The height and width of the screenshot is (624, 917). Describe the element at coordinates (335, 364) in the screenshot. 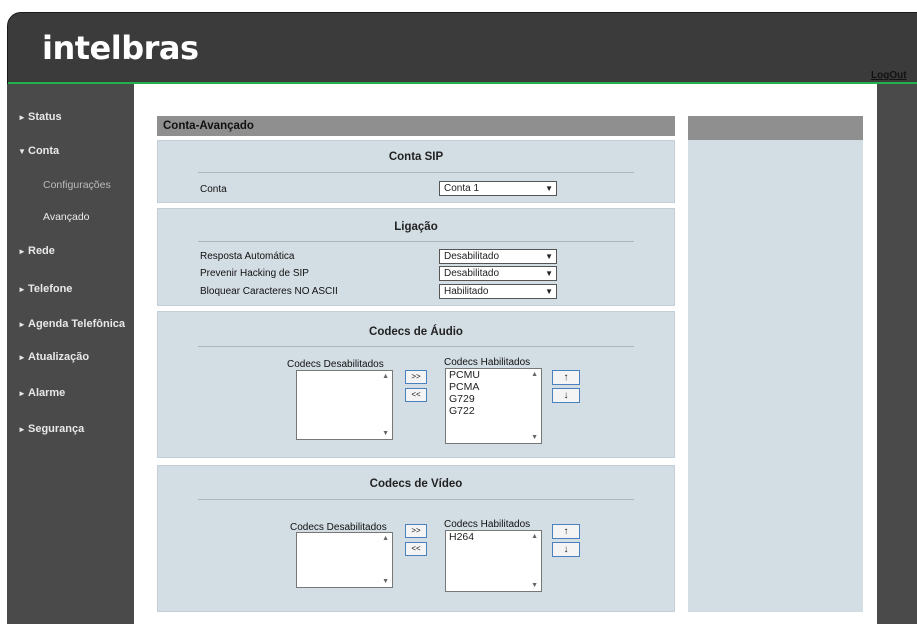

I see `codecs-desabilitados-label: Codecs Desabilitados` at that location.